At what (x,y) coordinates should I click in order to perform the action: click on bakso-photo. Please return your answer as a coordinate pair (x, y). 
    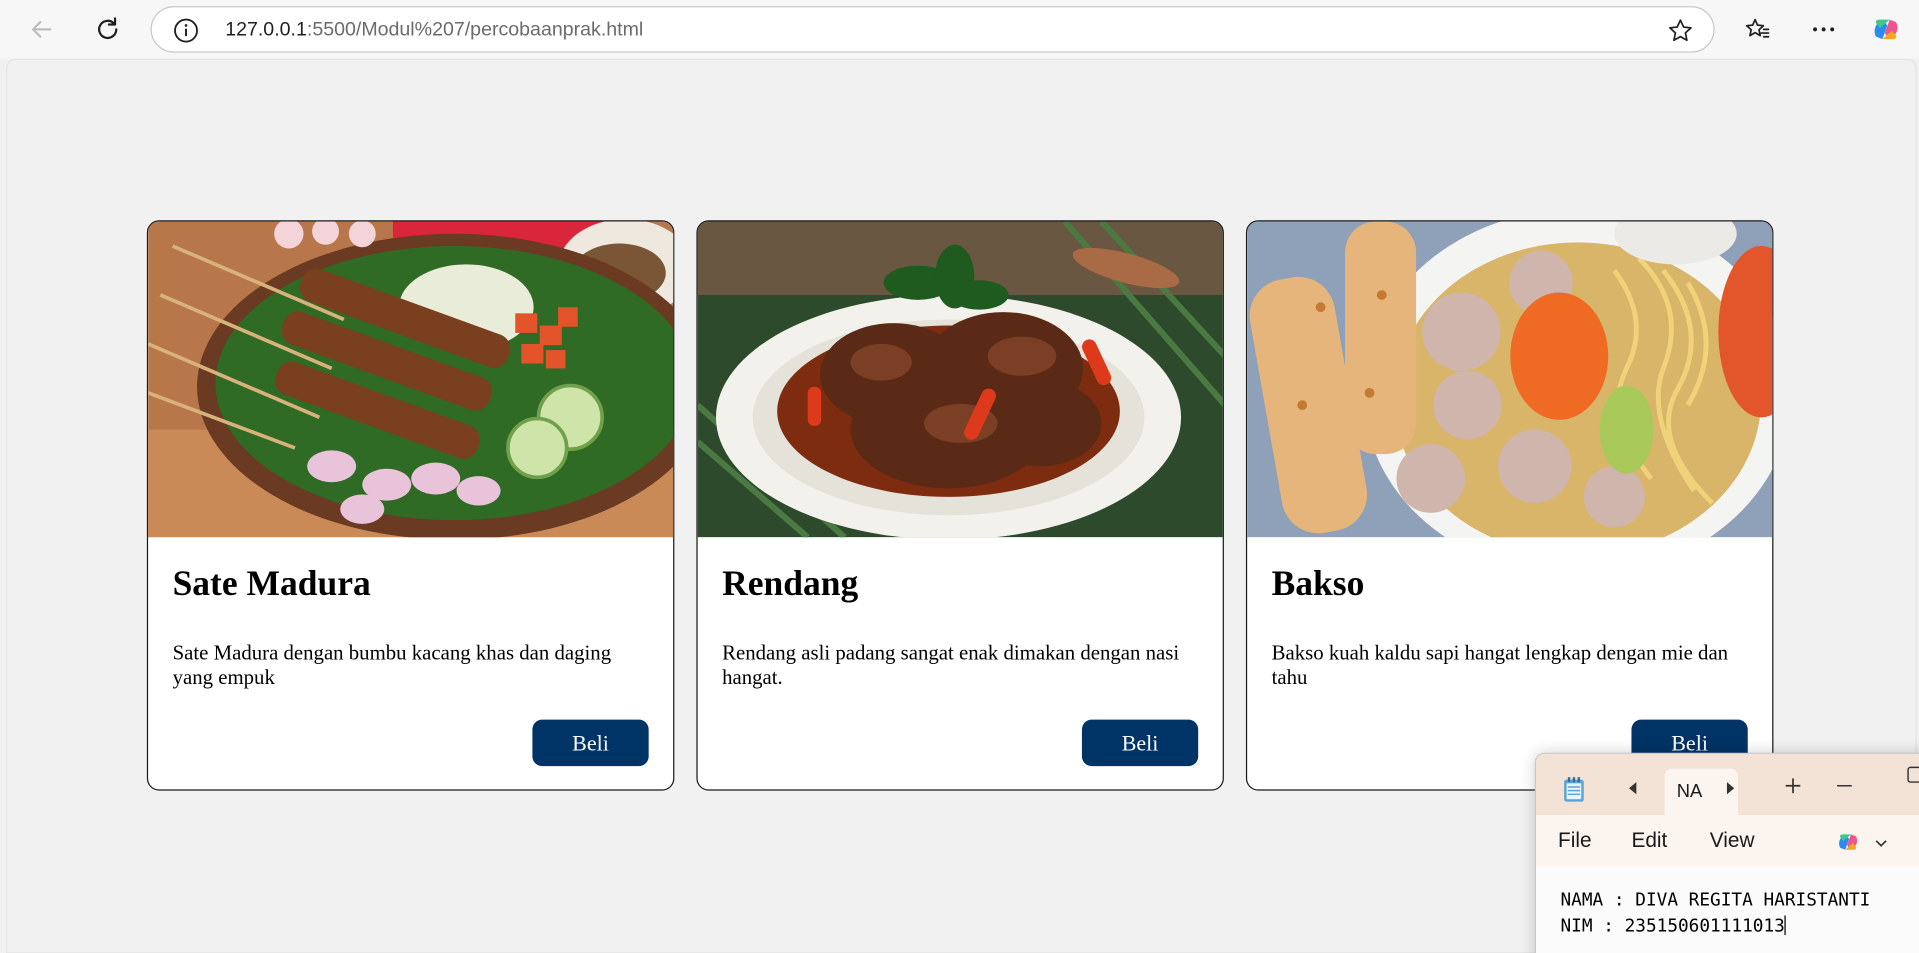
    Looking at the image, I should click on (1510, 379).